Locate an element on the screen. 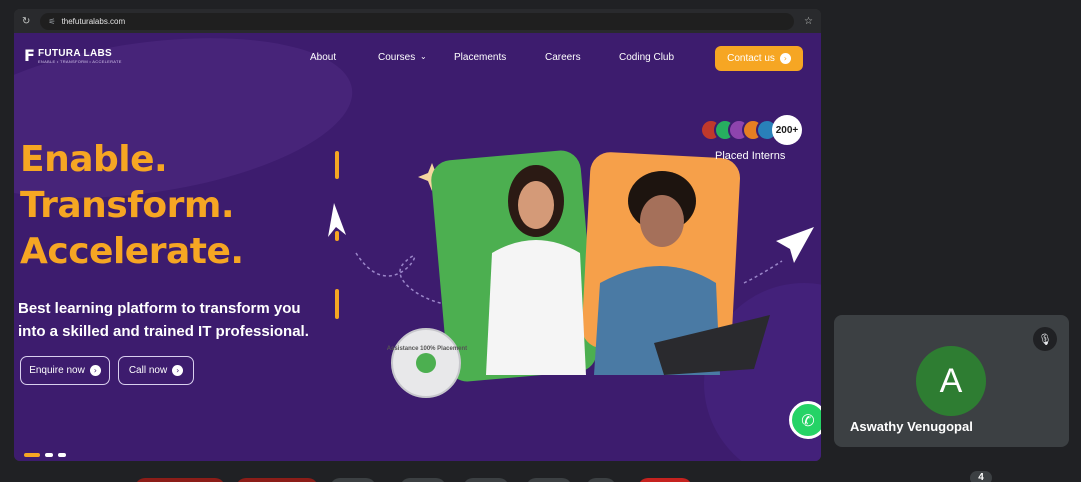  enquire-now-button: Enquire now › is located at coordinates (65, 370).